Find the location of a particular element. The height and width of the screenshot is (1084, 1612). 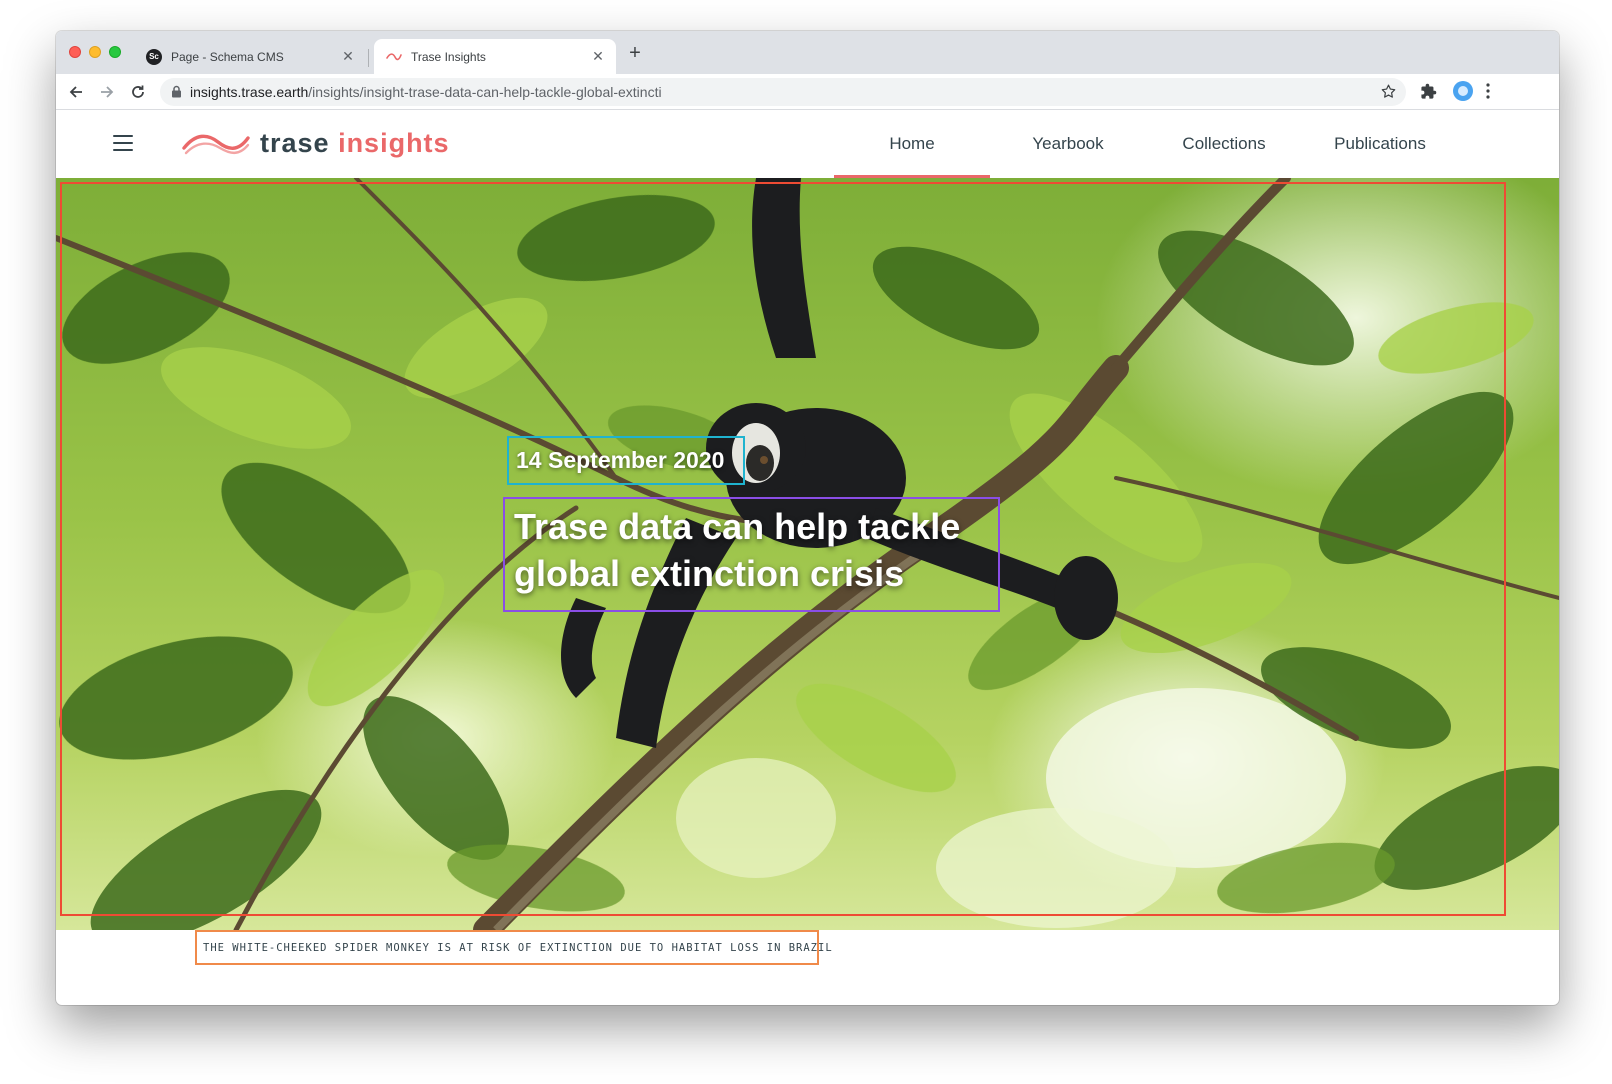

site-logo: trase insights is located at coordinates (316, 143).